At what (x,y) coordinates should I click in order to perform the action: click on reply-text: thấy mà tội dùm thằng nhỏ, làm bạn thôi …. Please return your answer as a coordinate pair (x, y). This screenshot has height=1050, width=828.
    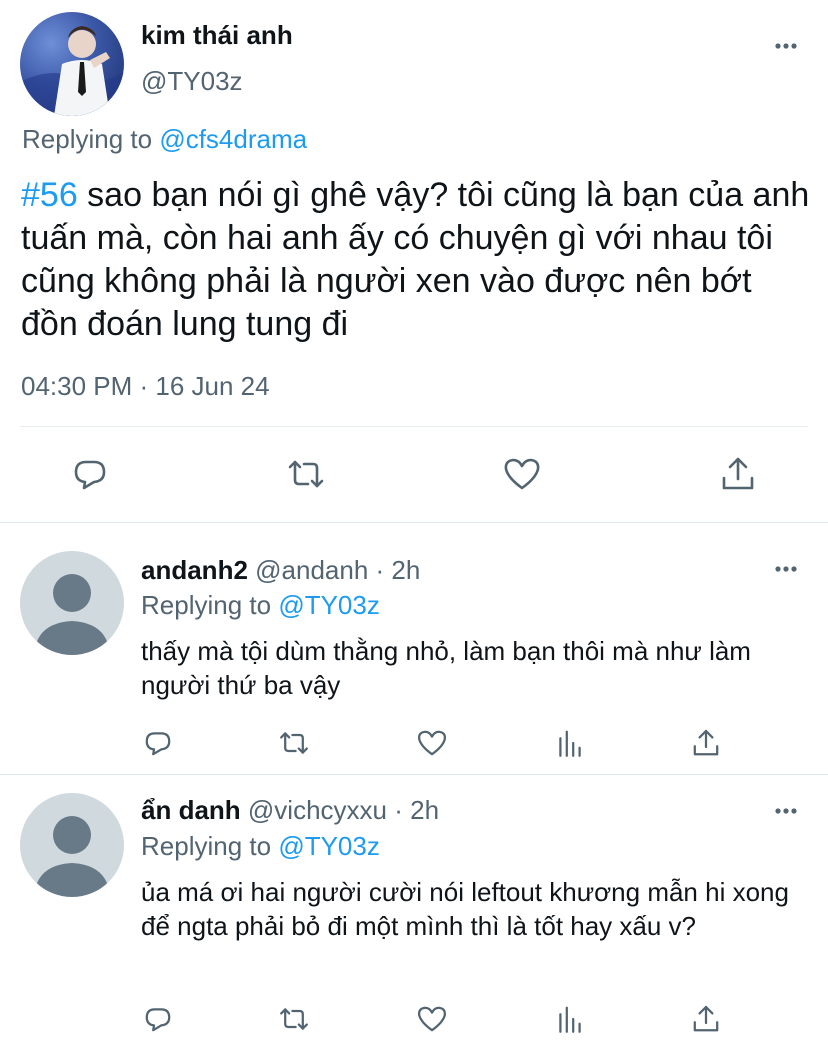
    Looking at the image, I should click on (446, 668).